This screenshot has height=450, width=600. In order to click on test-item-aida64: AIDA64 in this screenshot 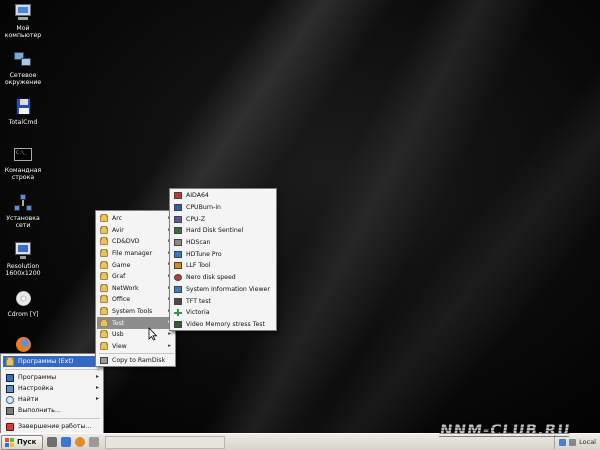, I will do `click(223, 196)`.